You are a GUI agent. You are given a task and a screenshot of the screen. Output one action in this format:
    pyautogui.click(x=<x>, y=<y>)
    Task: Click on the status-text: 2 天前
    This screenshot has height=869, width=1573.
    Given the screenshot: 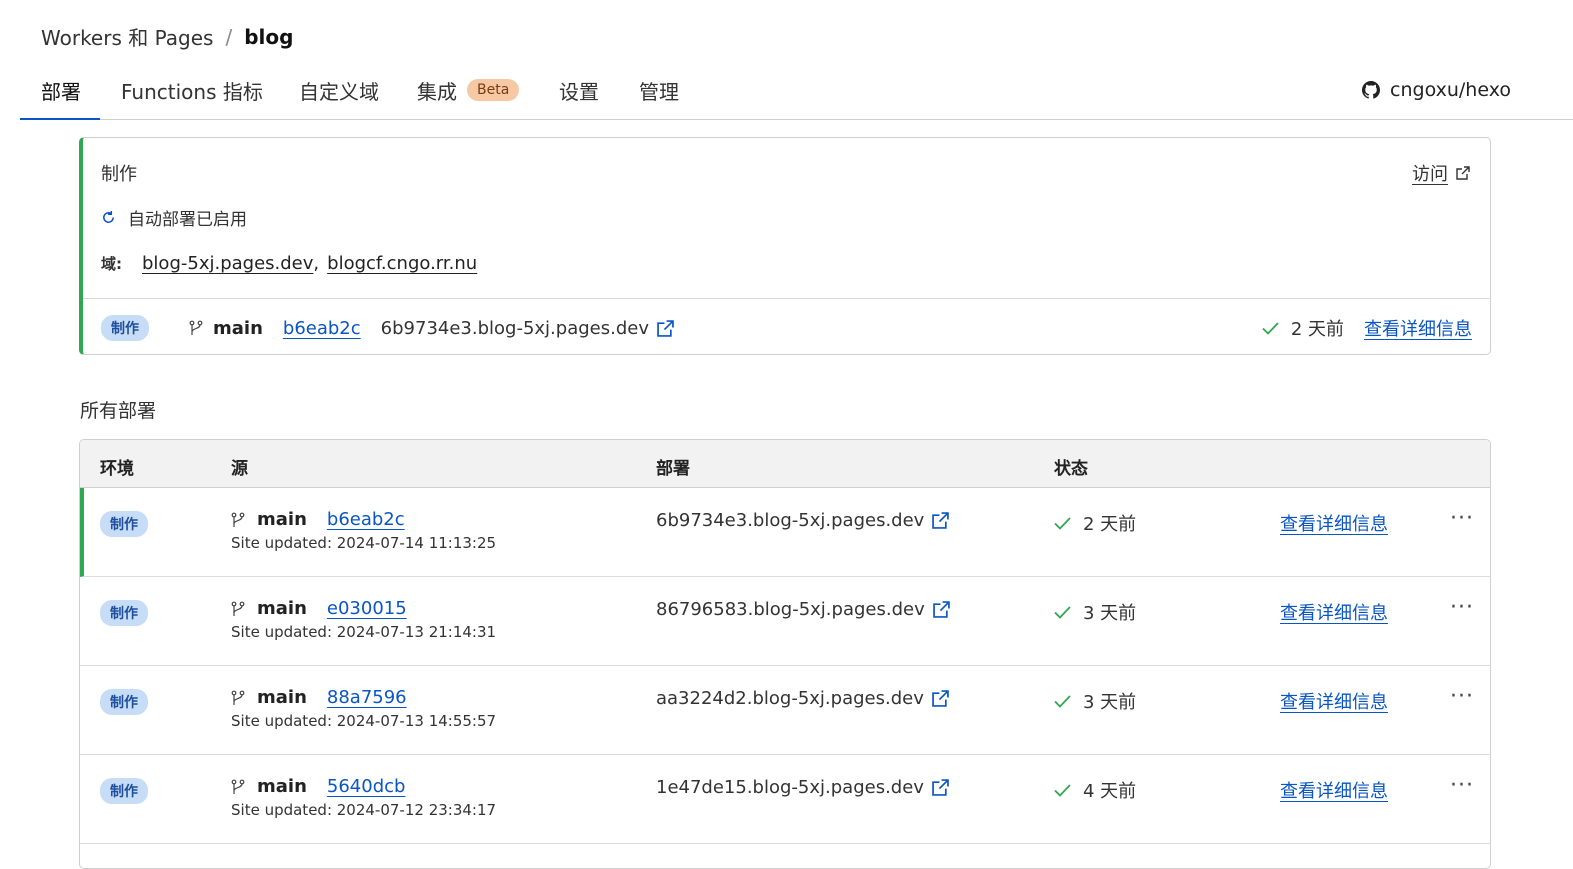 What is the action you would take?
    pyautogui.click(x=1317, y=329)
    